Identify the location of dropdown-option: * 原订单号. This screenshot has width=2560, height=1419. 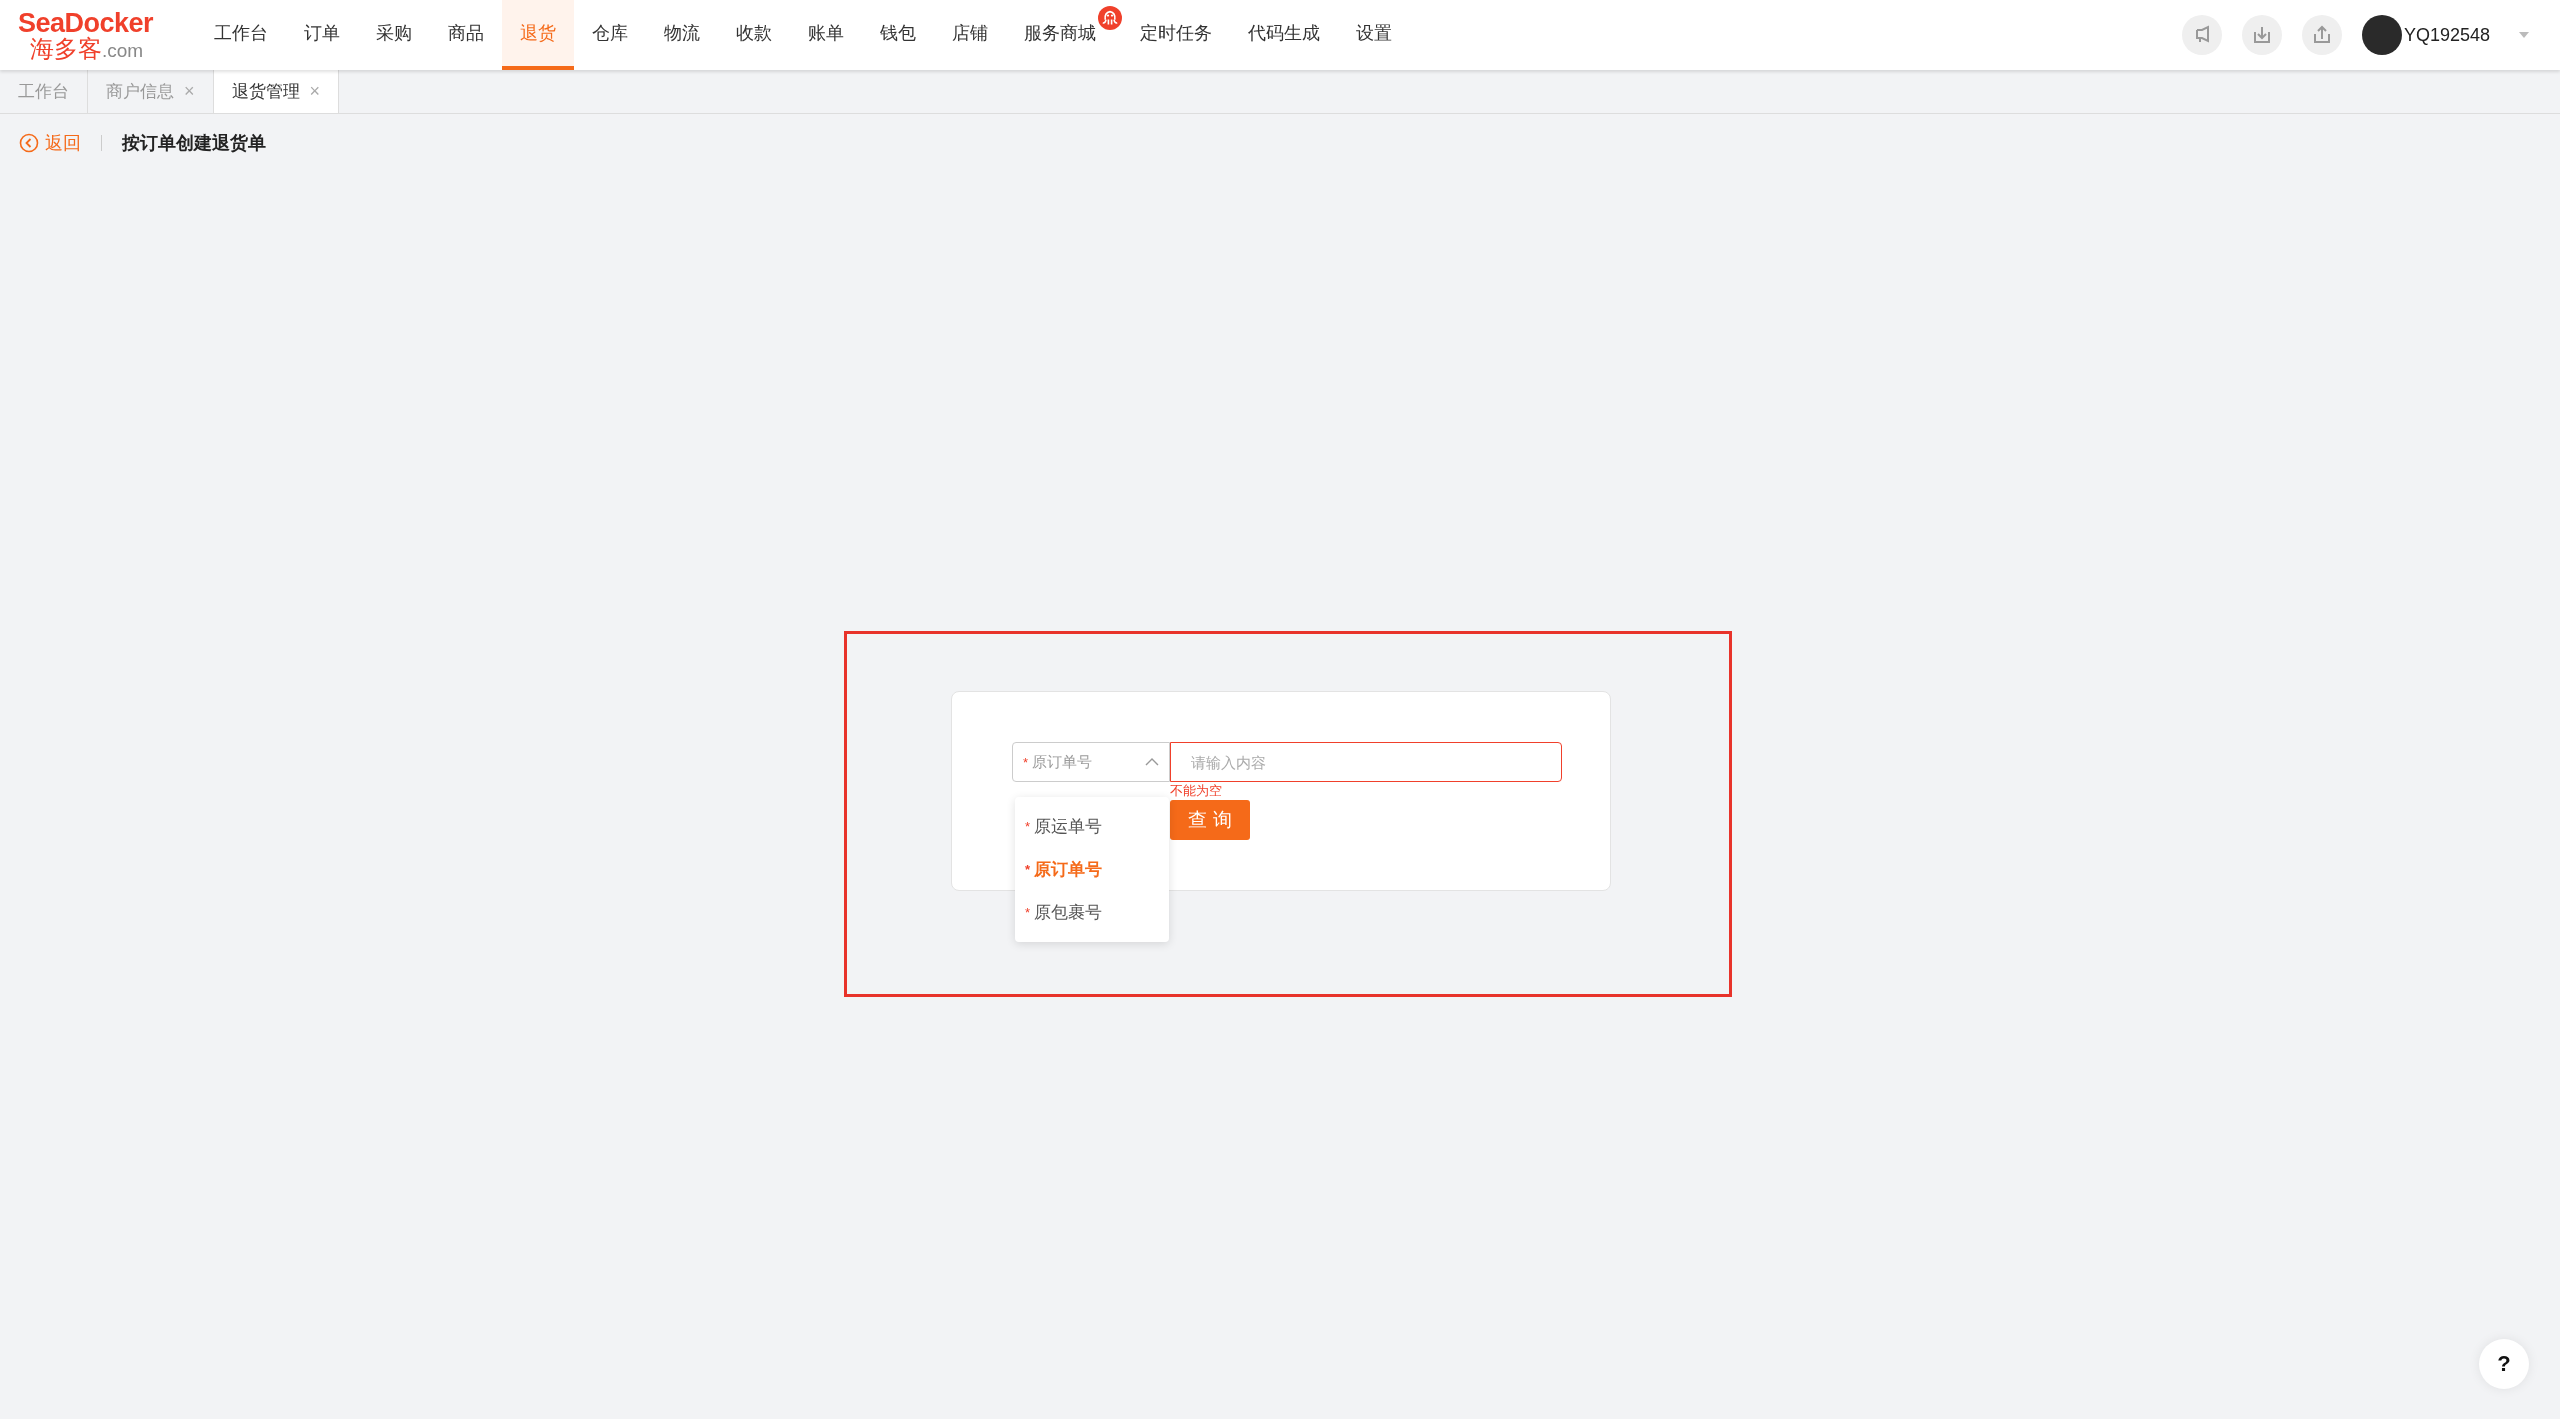
(1092, 869).